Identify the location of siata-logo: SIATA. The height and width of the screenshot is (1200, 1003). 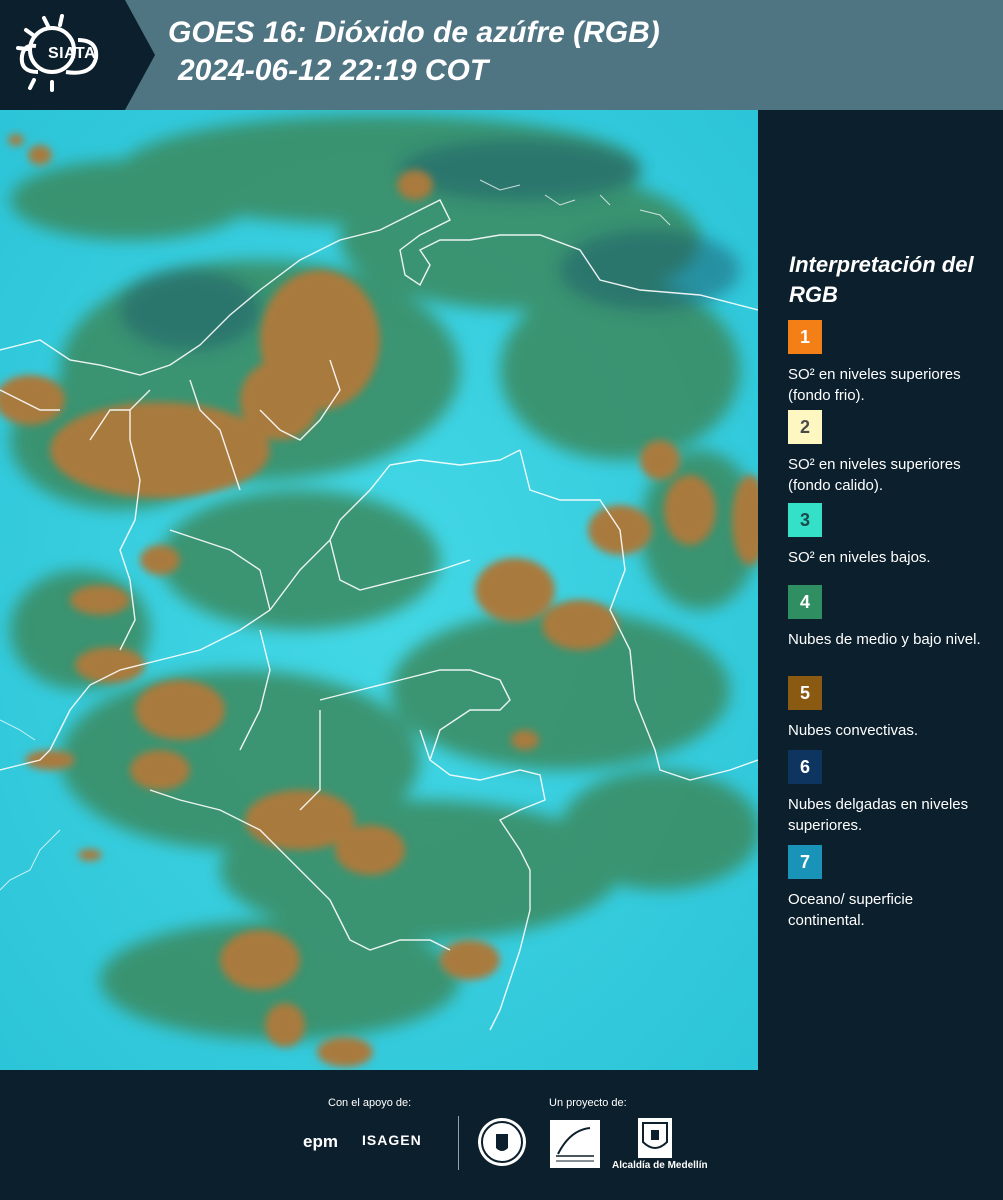
(80, 55).